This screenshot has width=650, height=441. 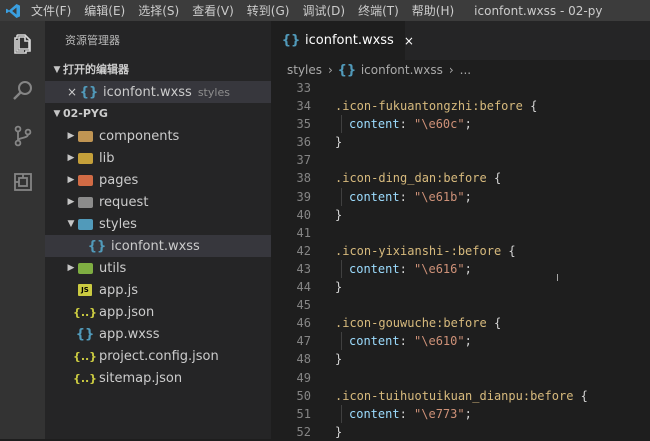 What do you see at coordinates (158, 268) in the screenshot?
I see `folder-item: ▶ utils` at bounding box center [158, 268].